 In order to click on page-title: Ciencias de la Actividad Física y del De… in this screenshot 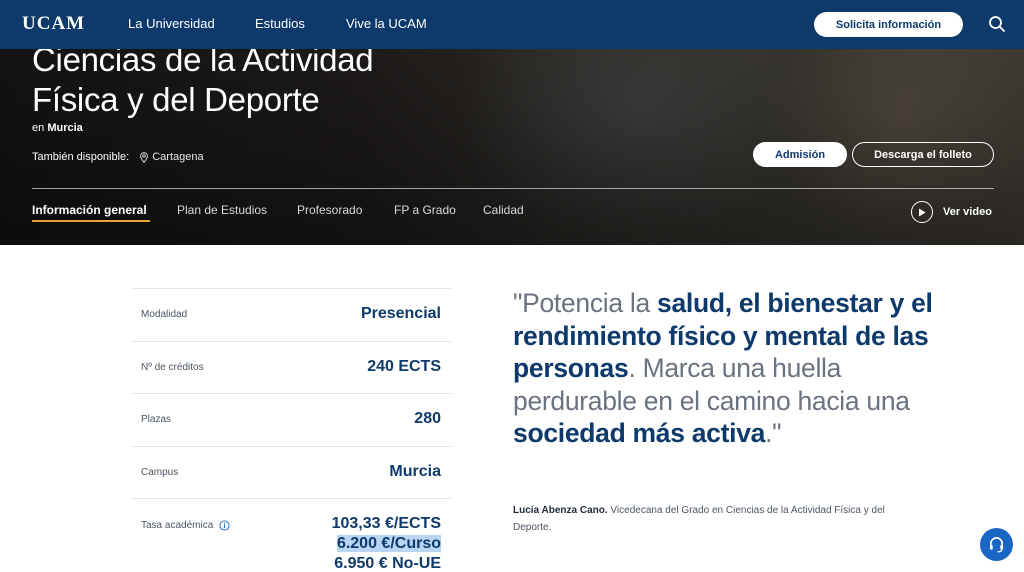, I will do `click(203, 79)`.